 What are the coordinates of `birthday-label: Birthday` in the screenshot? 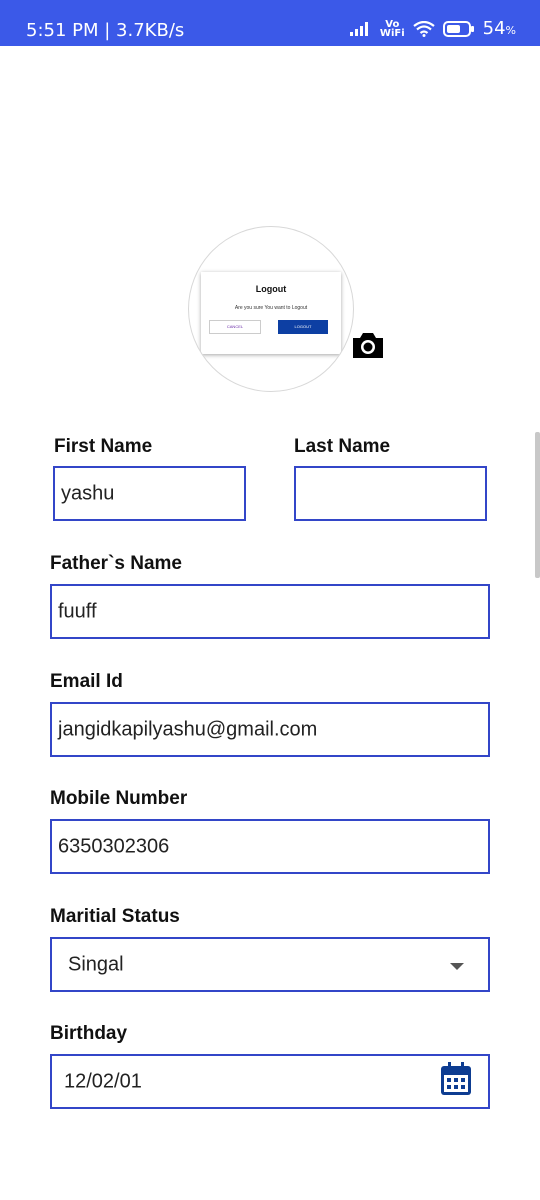 It's located at (89, 1033).